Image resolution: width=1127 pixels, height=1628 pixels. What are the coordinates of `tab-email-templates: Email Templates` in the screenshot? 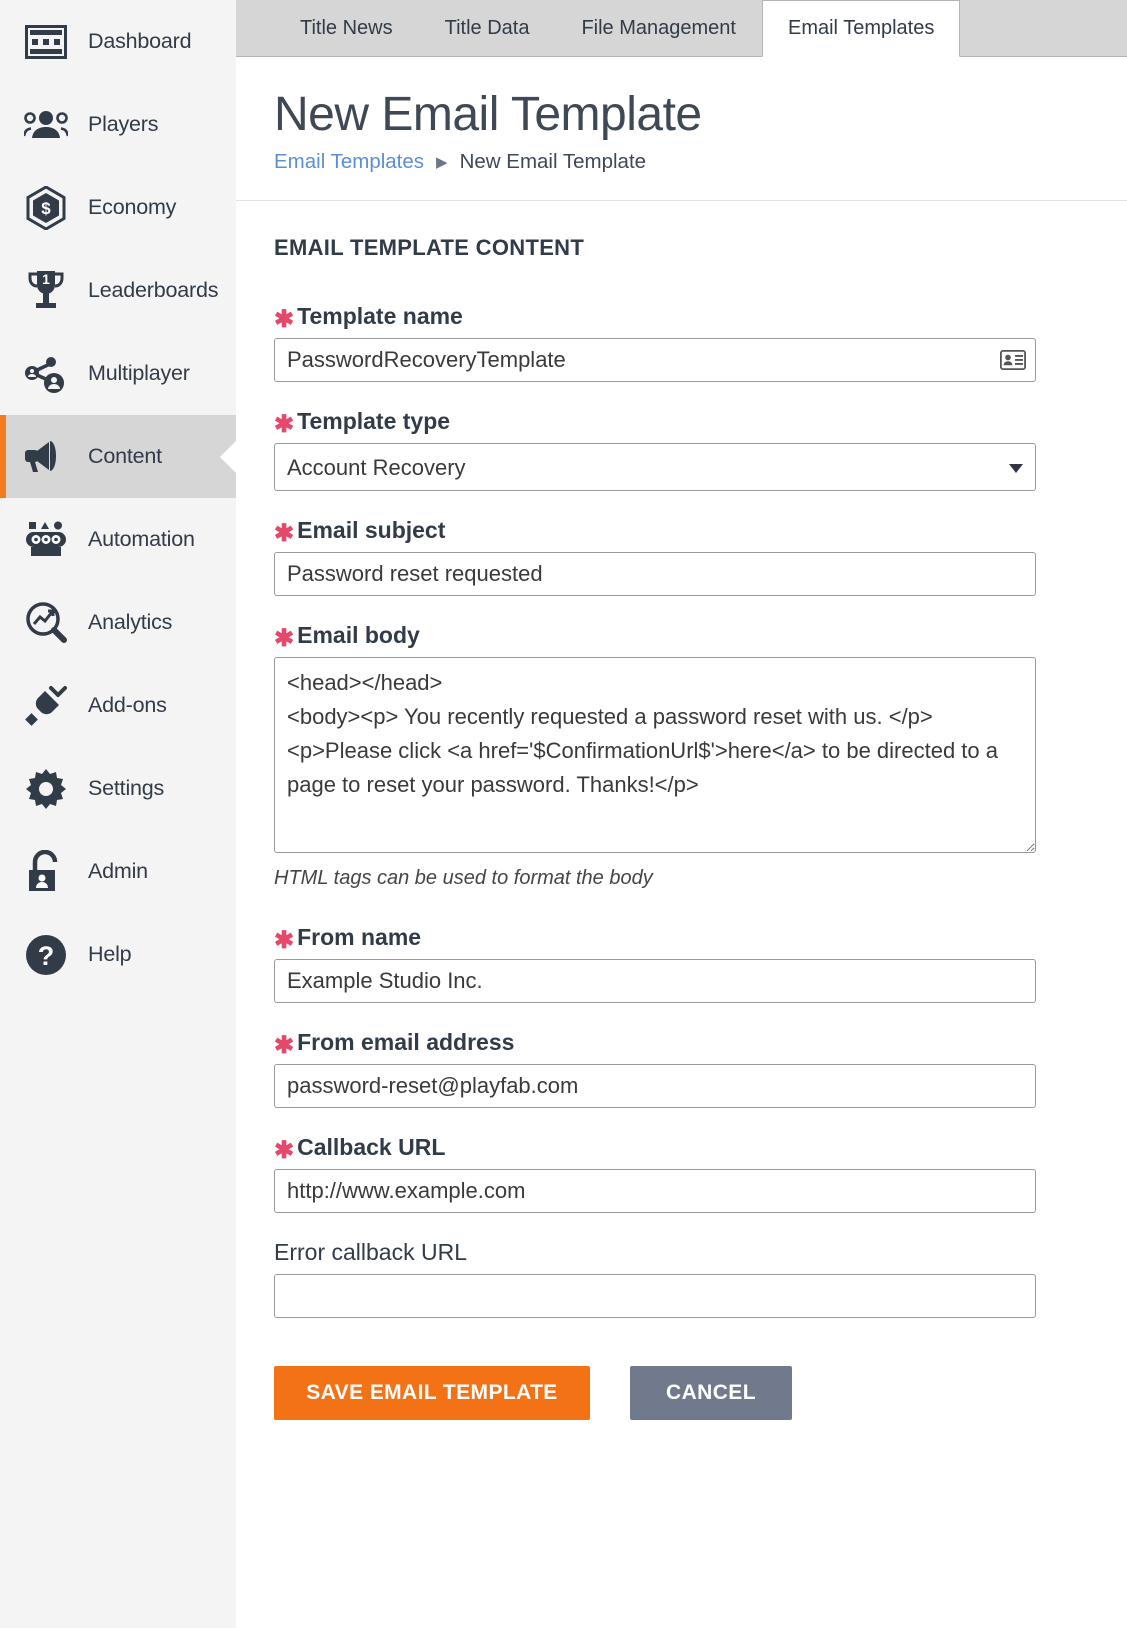 It's located at (861, 28).